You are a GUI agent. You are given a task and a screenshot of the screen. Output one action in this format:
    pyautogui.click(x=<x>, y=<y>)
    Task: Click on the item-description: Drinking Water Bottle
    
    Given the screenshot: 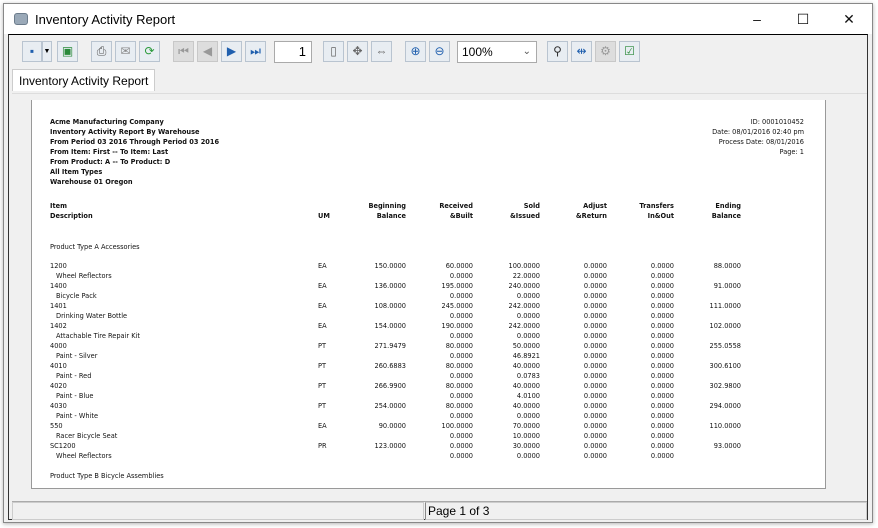 What is the action you would take?
    pyautogui.click(x=92, y=316)
    